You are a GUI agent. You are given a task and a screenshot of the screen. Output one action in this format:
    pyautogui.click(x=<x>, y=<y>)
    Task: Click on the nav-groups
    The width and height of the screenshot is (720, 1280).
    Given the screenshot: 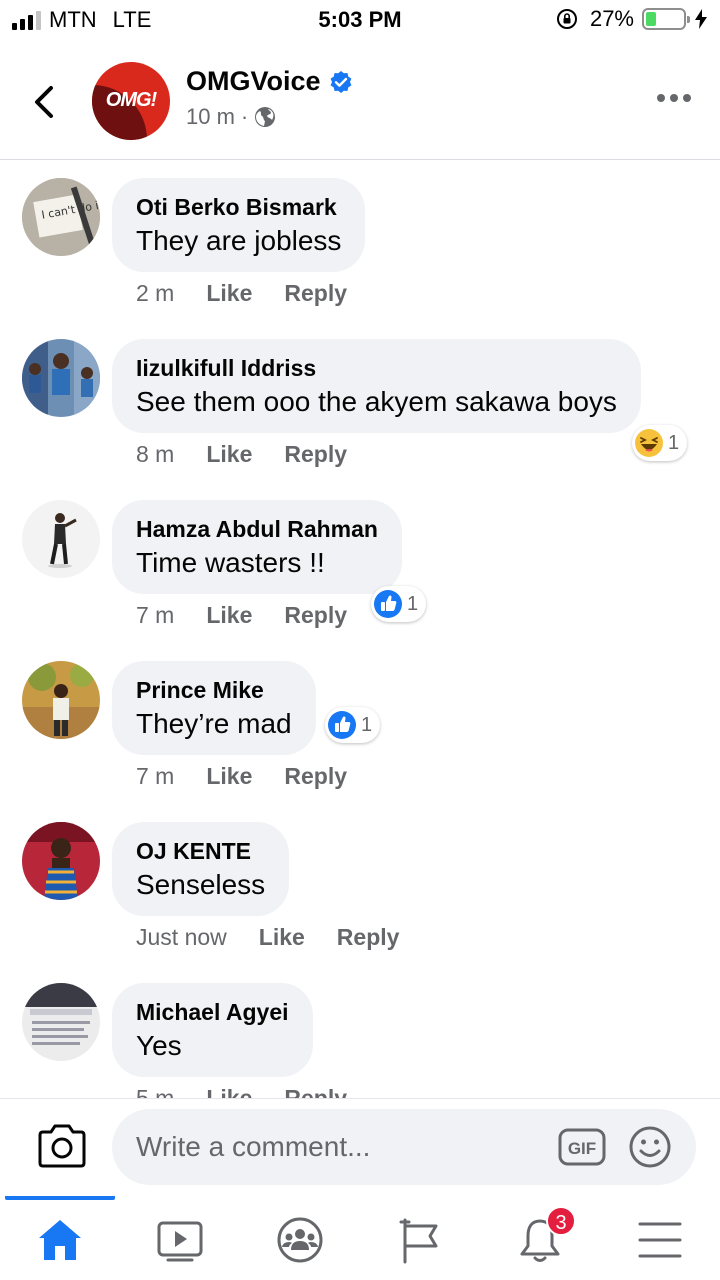 What is the action you would take?
    pyautogui.click(x=300, y=1238)
    